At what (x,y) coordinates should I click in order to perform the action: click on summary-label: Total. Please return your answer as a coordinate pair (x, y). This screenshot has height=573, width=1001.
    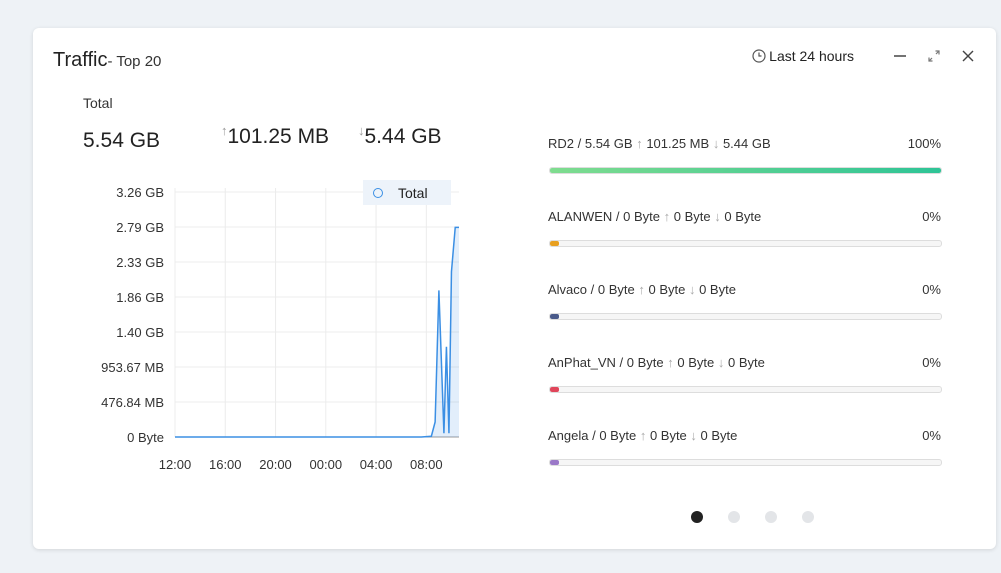
    Looking at the image, I should click on (98, 103).